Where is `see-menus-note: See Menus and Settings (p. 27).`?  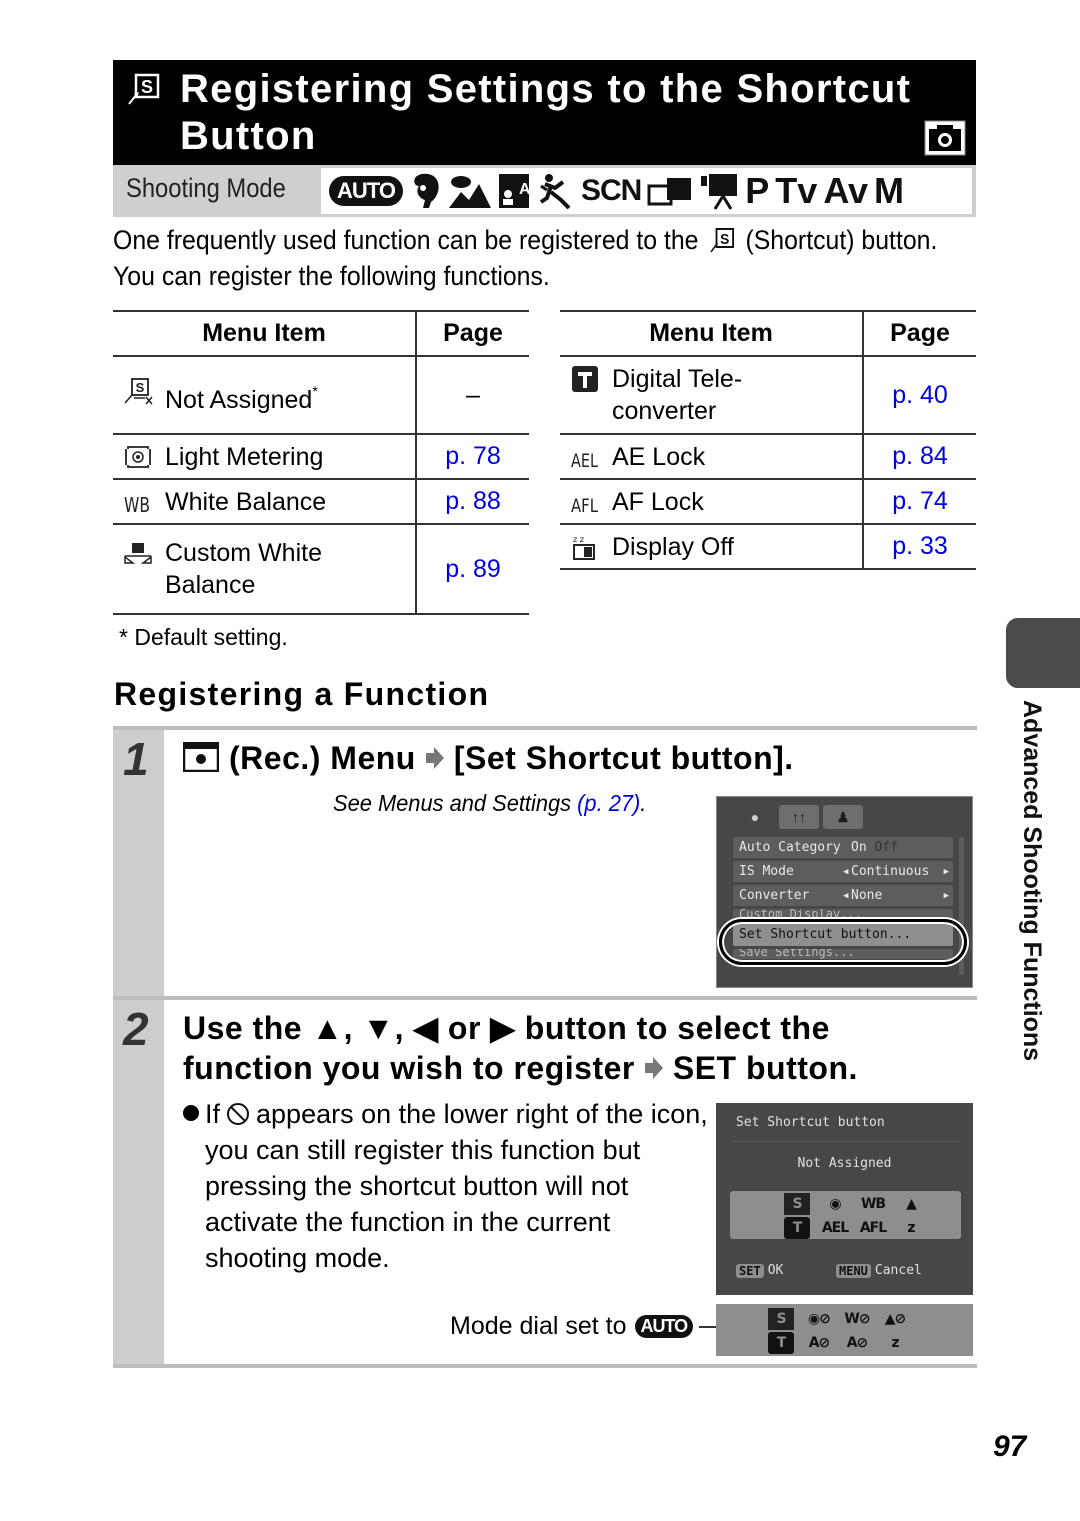 see-menus-note: See Menus and Settings (p. 27). is located at coordinates (490, 803).